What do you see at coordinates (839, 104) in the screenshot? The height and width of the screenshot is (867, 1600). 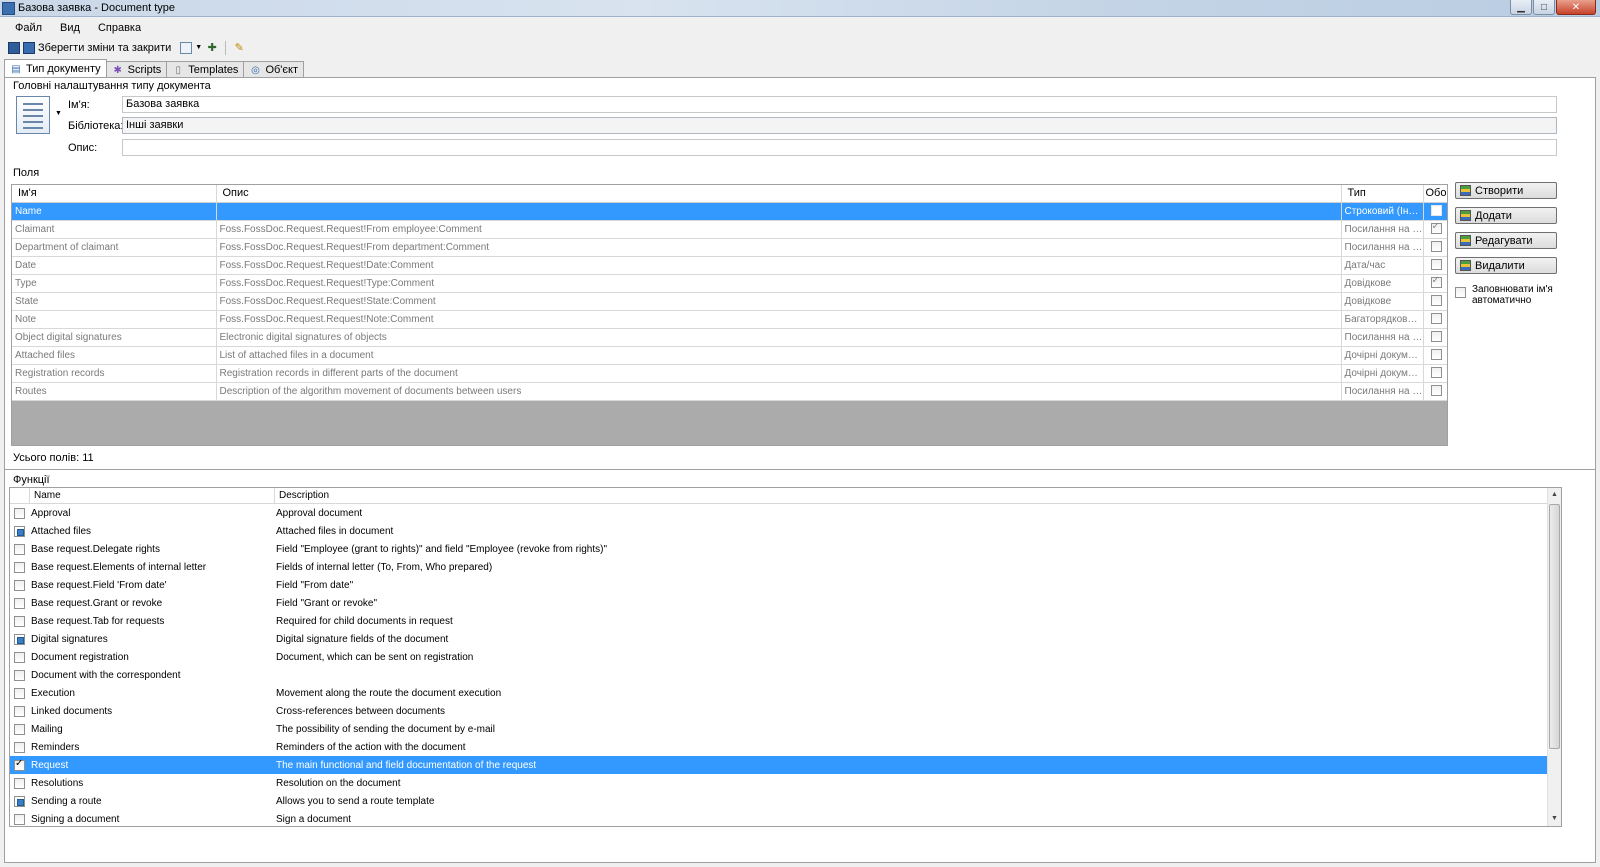 I see `name-field: Базова заявка` at bounding box center [839, 104].